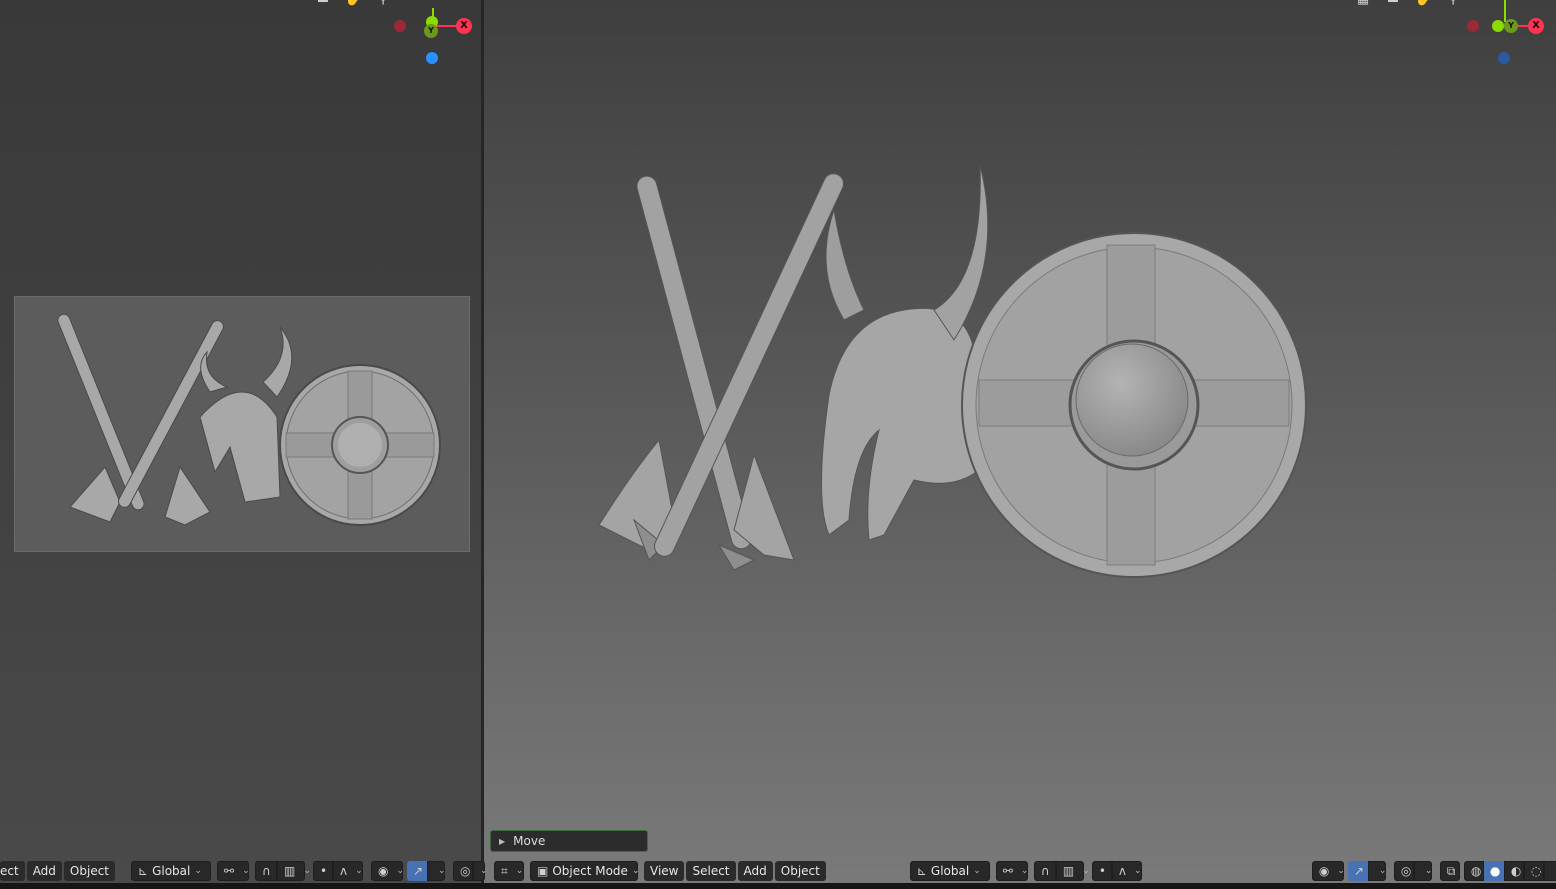 The width and height of the screenshot is (1556, 889). Describe the element at coordinates (749, 372) in the screenshot. I see `axe-right` at that location.